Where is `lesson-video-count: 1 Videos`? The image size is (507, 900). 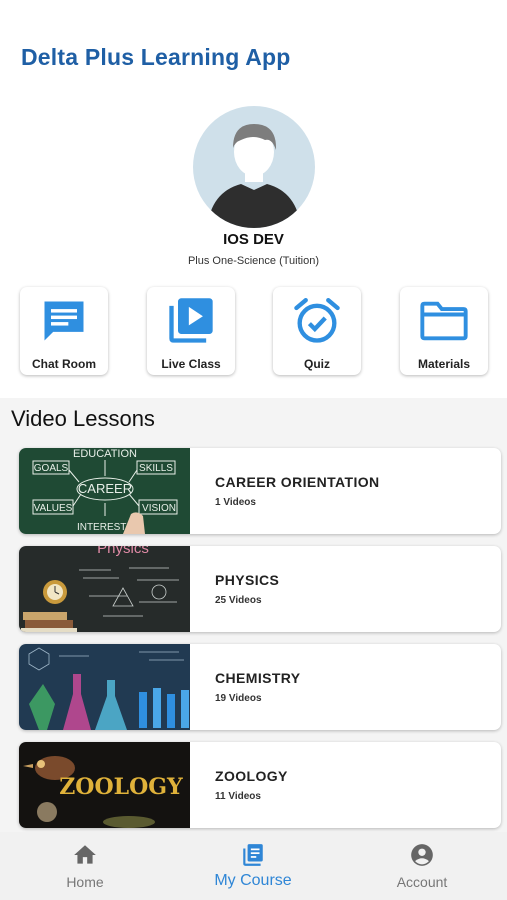 lesson-video-count: 1 Videos is located at coordinates (235, 502).